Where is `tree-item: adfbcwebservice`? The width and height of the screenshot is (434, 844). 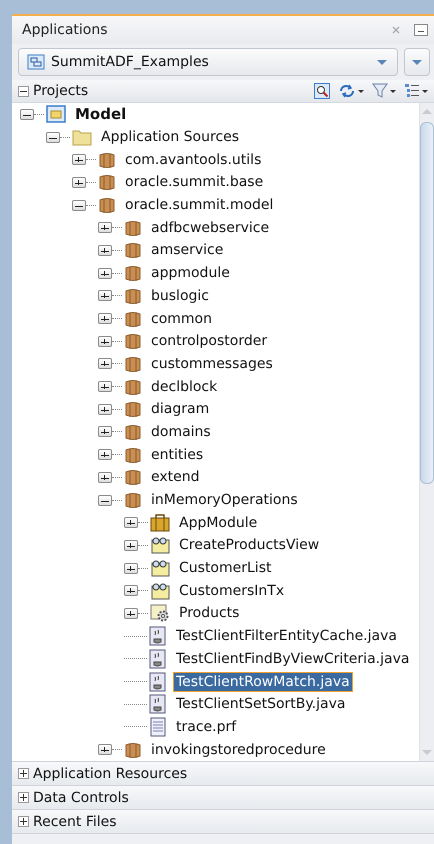
tree-item: adfbcwebservice is located at coordinates (210, 228).